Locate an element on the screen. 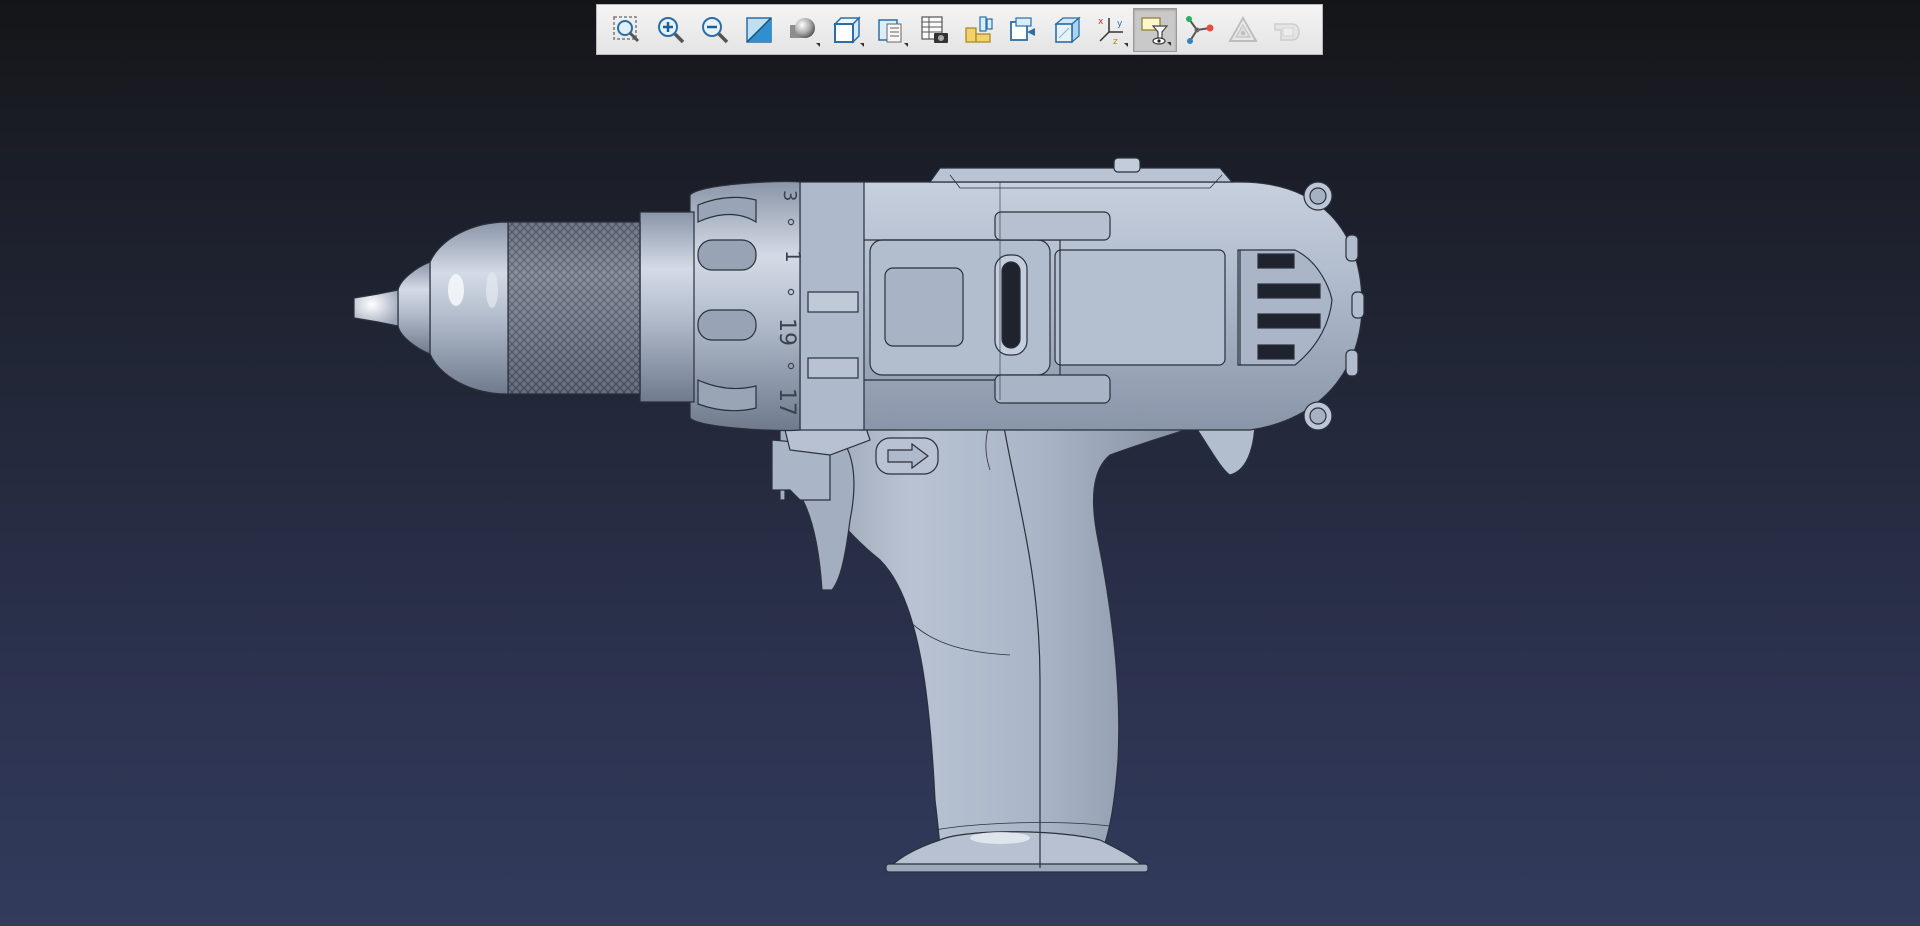 Image resolution: width=1920 pixels, height=926 pixels. drill-clutch-collar: 3 1 19 17 is located at coordinates (777, 306).